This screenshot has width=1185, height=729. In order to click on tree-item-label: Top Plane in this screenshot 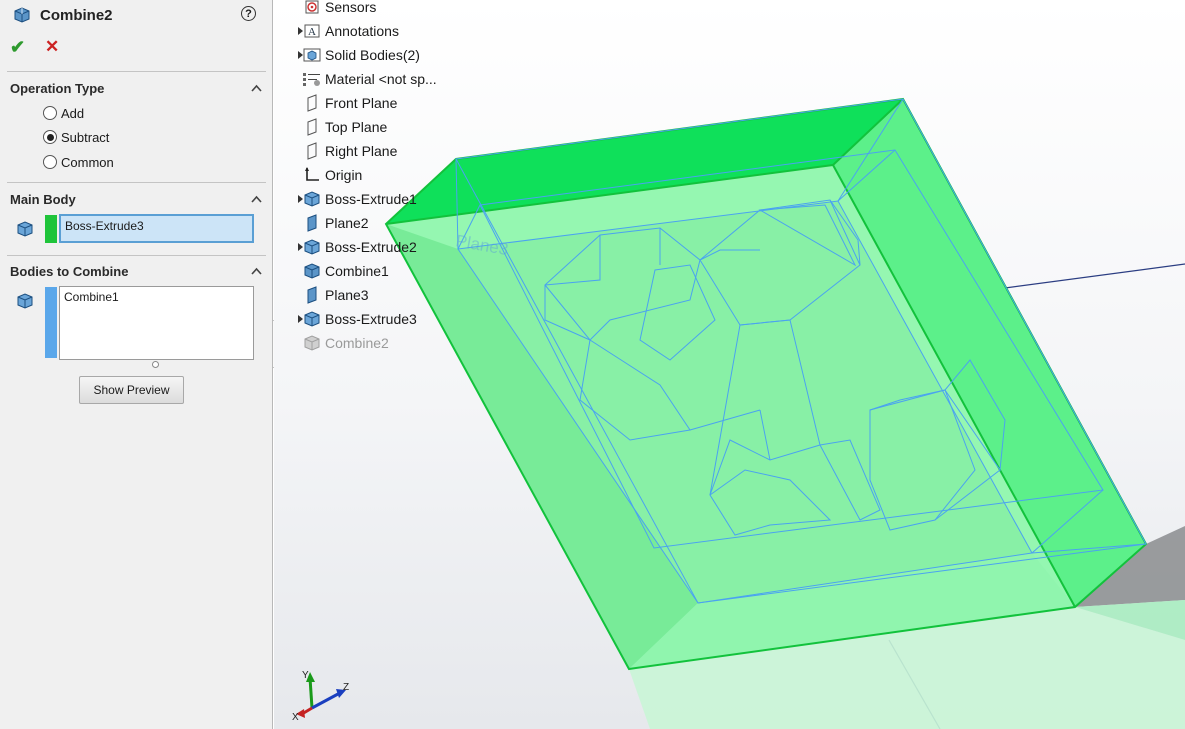, I will do `click(356, 127)`.